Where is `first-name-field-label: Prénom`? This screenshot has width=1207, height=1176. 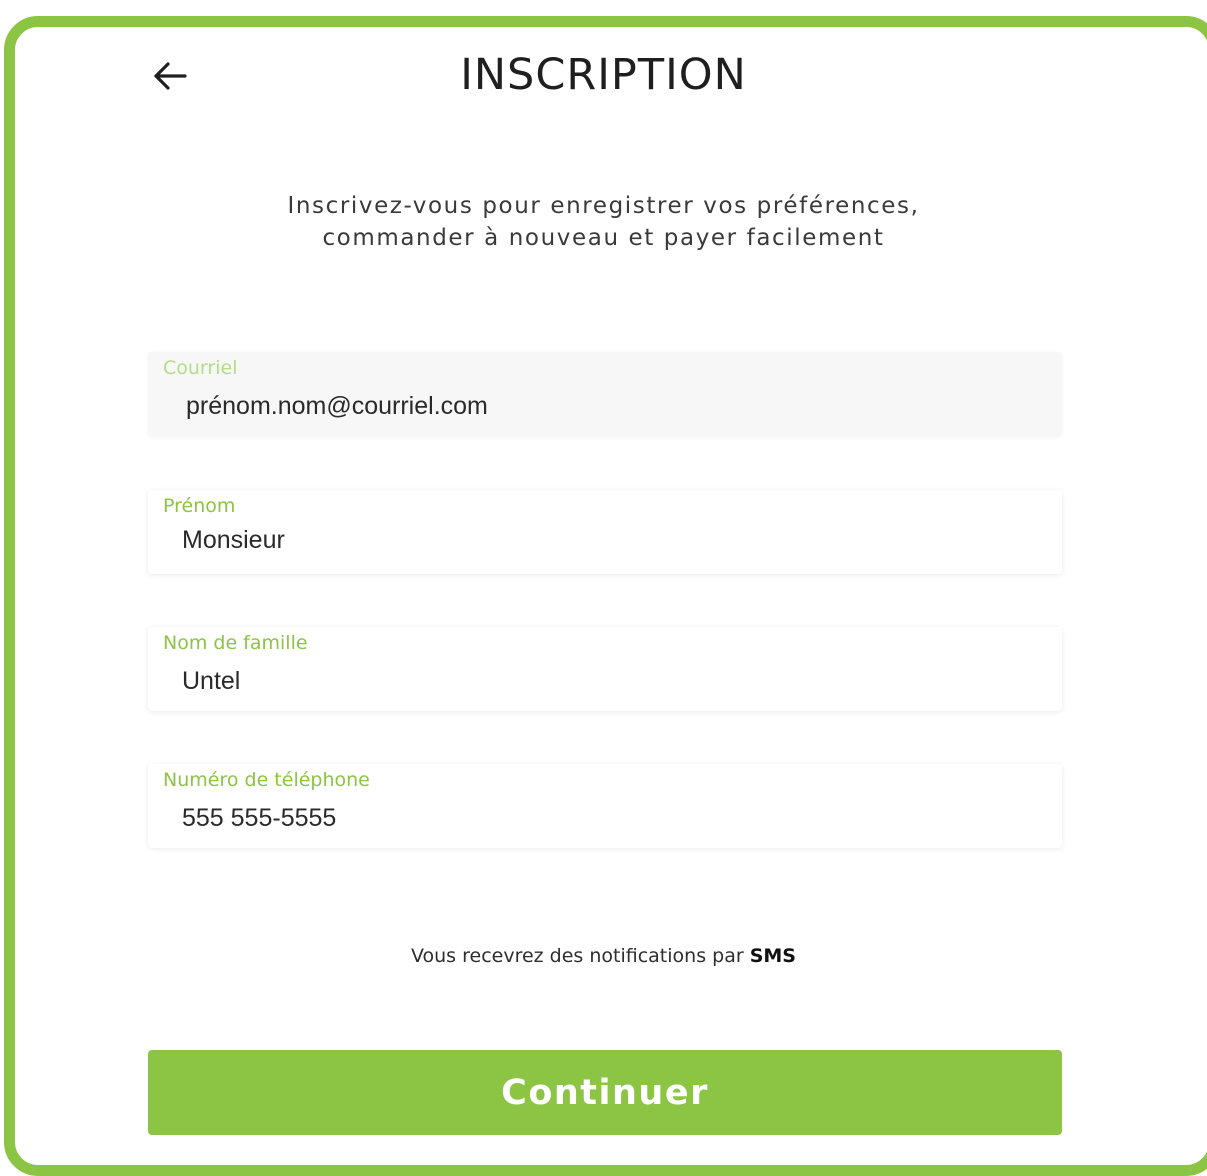 first-name-field-label: Prénom is located at coordinates (199, 506).